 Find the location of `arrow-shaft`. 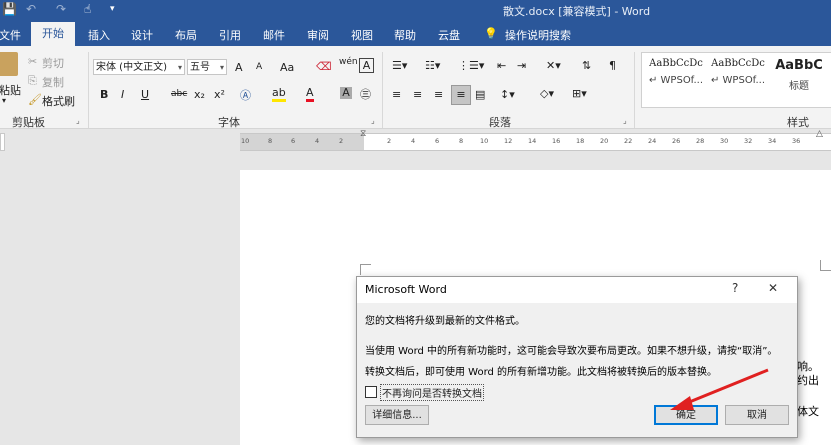

arrow-shaft is located at coordinates (725, 387).